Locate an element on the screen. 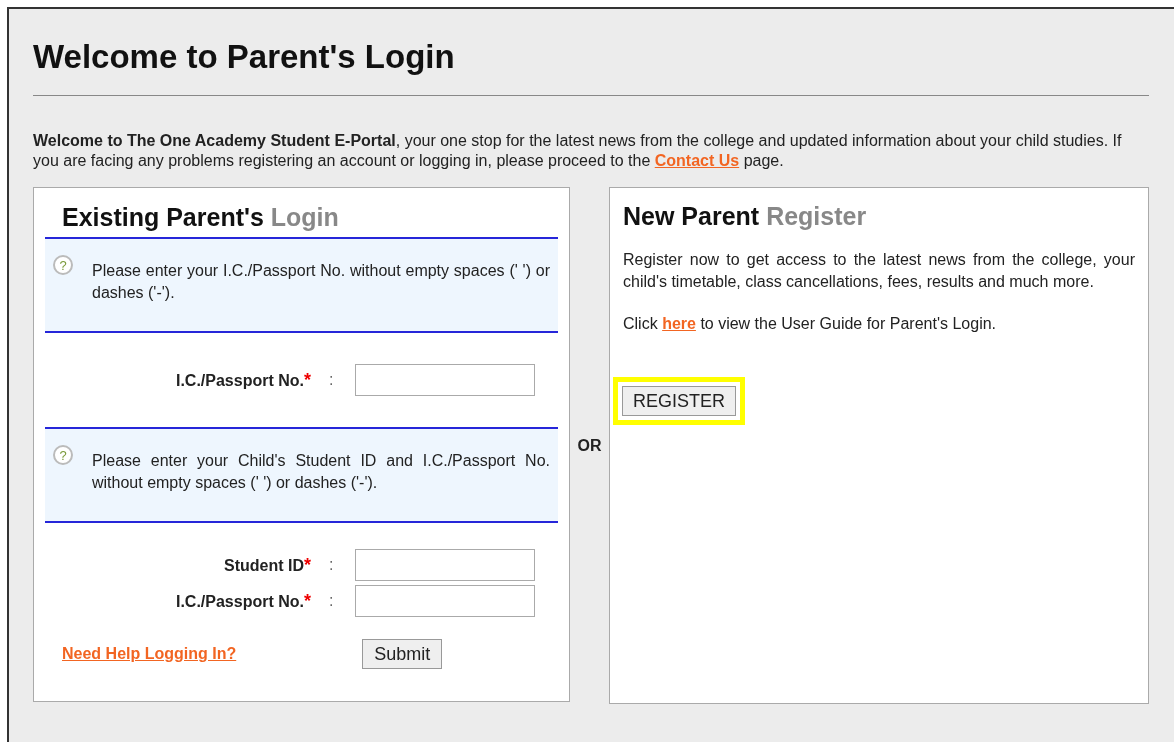  submit-button: Submit is located at coordinates (402, 654).